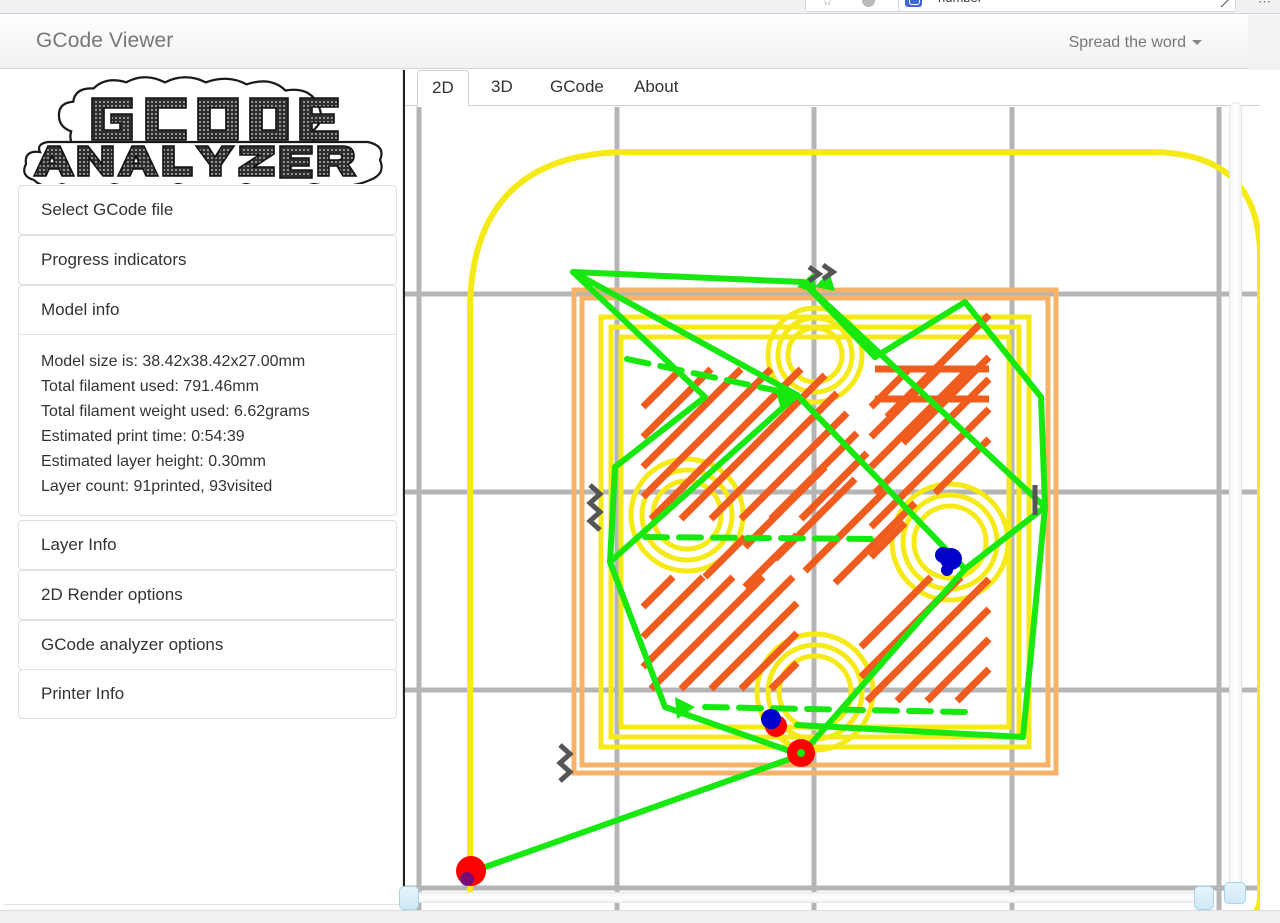 The height and width of the screenshot is (923, 1280). I want to click on panel-header-label: 2D Render options, so click(207, 595).